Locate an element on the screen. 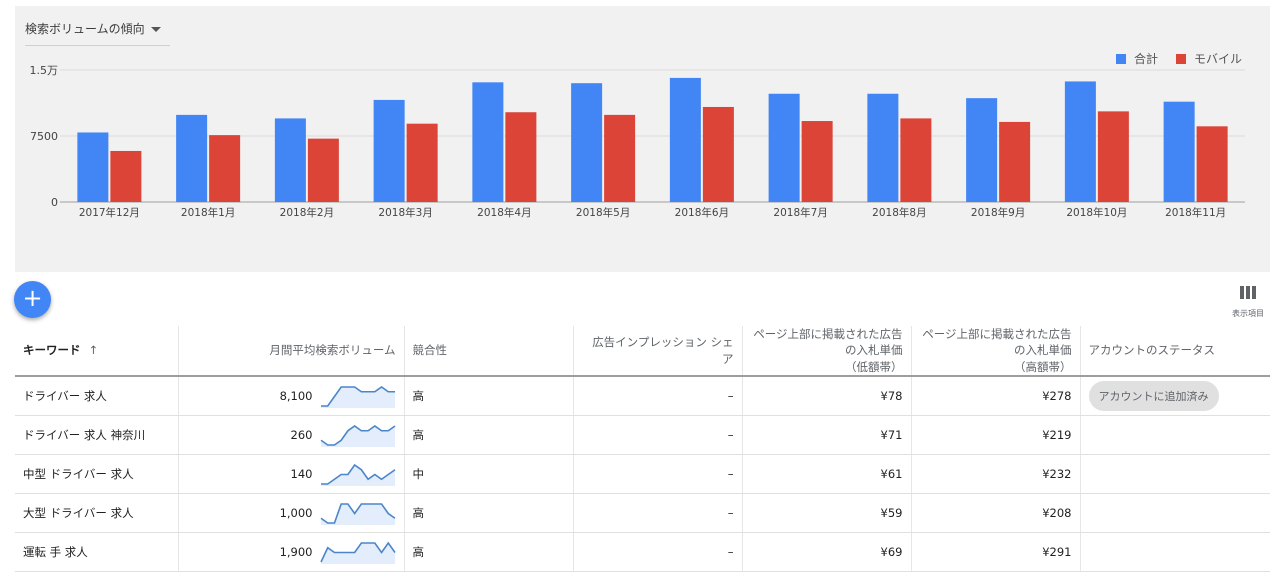  volume-value: 260 is located at coordinates (301, 435).